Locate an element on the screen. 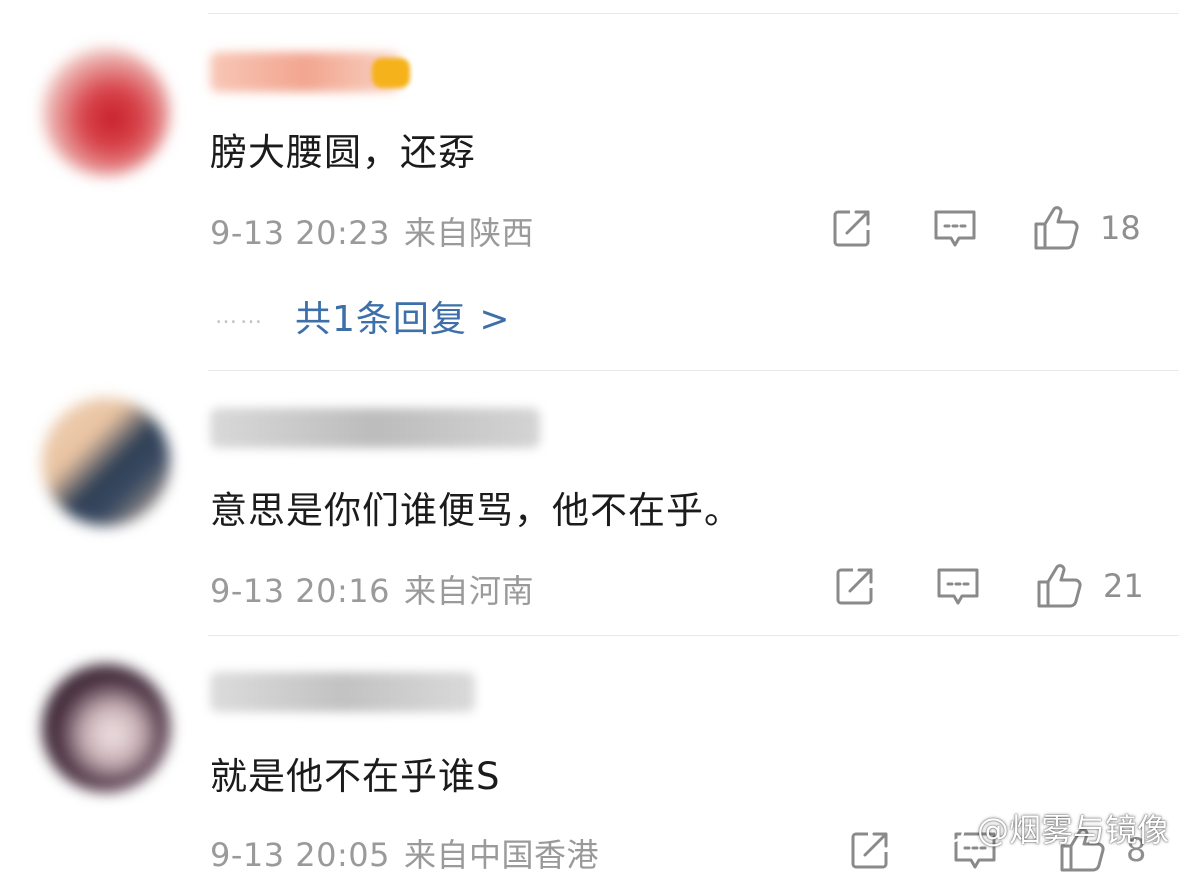 Image resolution: width=1179 pixels, height=876 pixels. watermark: @烟雾与镜像 is located at coordinates (1050, 828).